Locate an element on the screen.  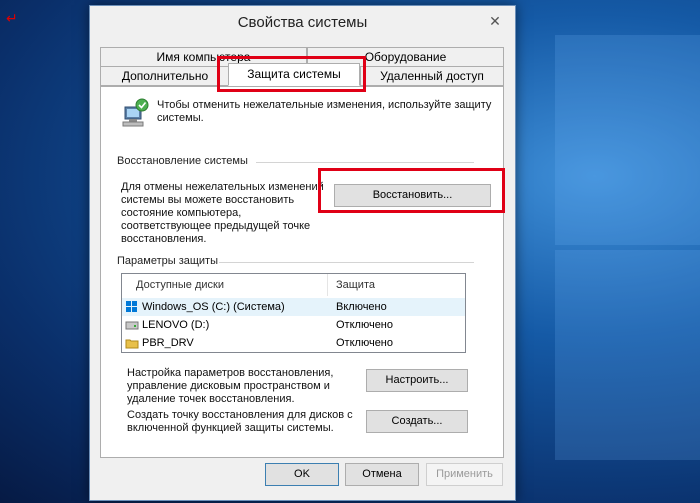
tab-remote: Удаленный доступ is located at coordinates (432, 76).